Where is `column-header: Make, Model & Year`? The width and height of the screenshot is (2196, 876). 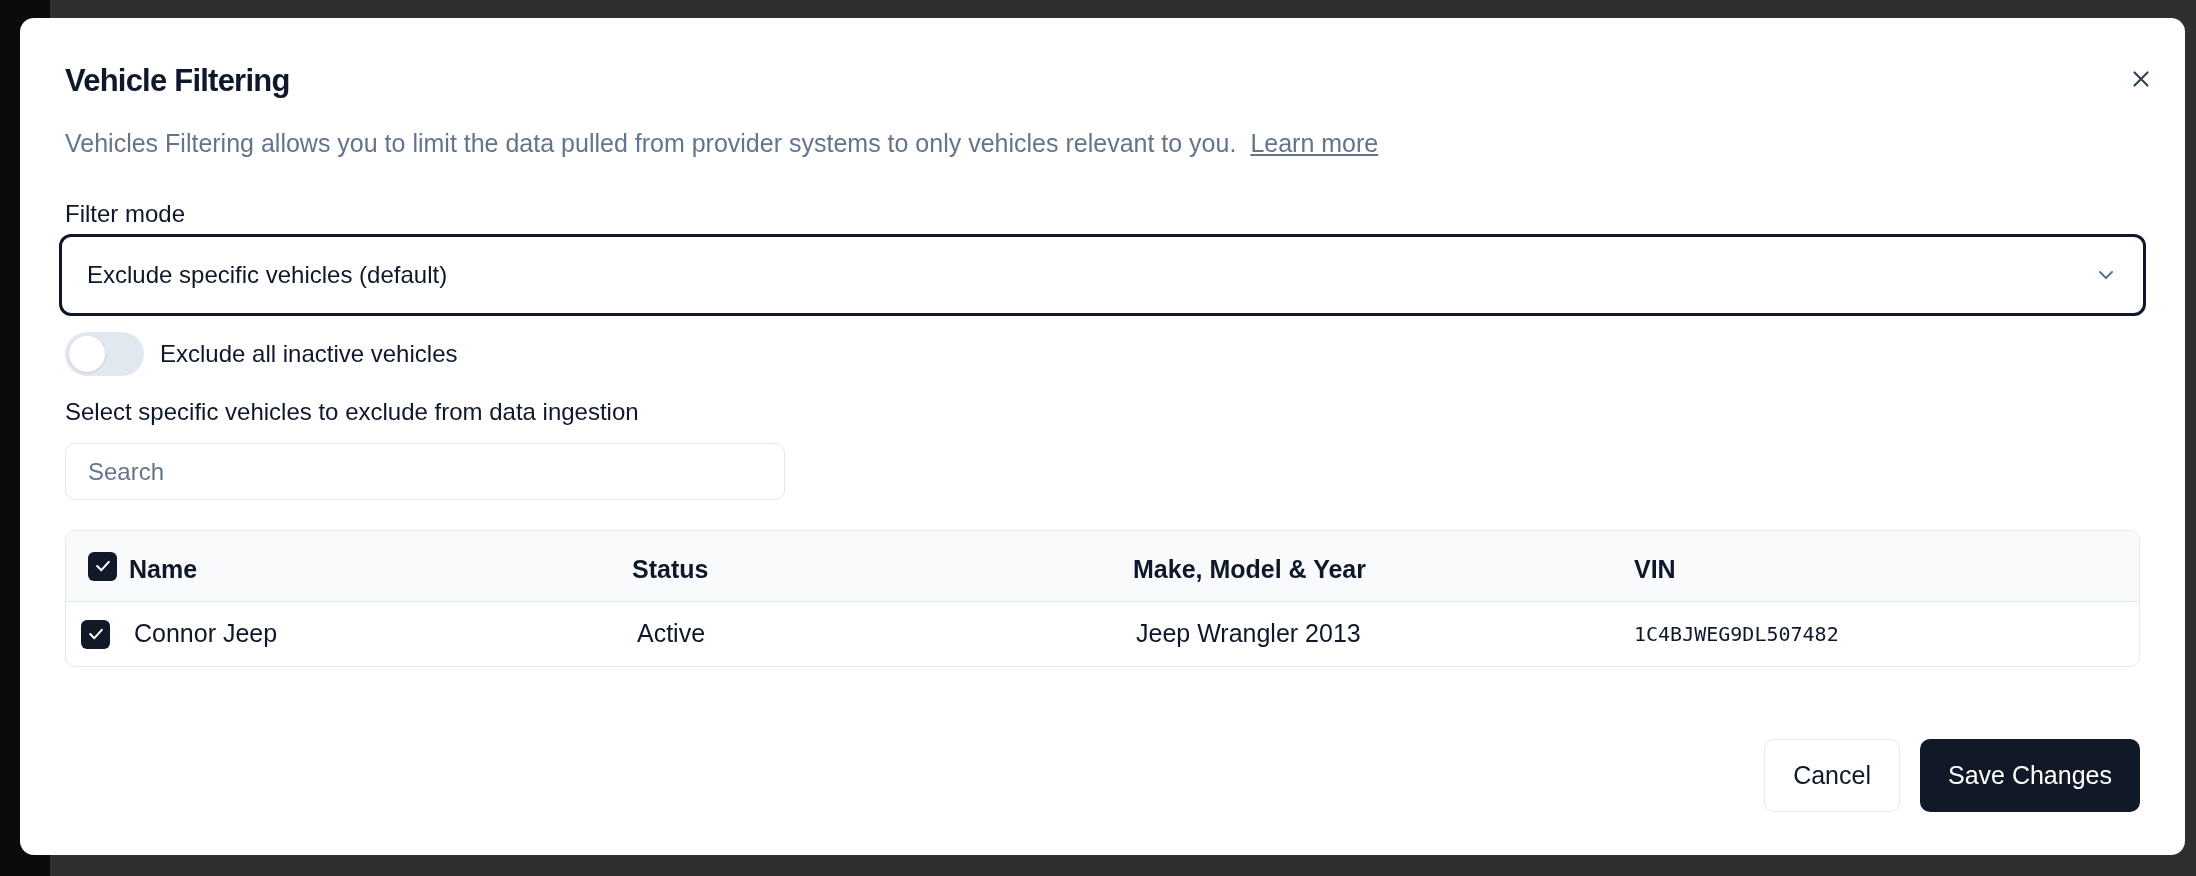 column-header: Make, Model & Year is located at coordinates (1250, 570).